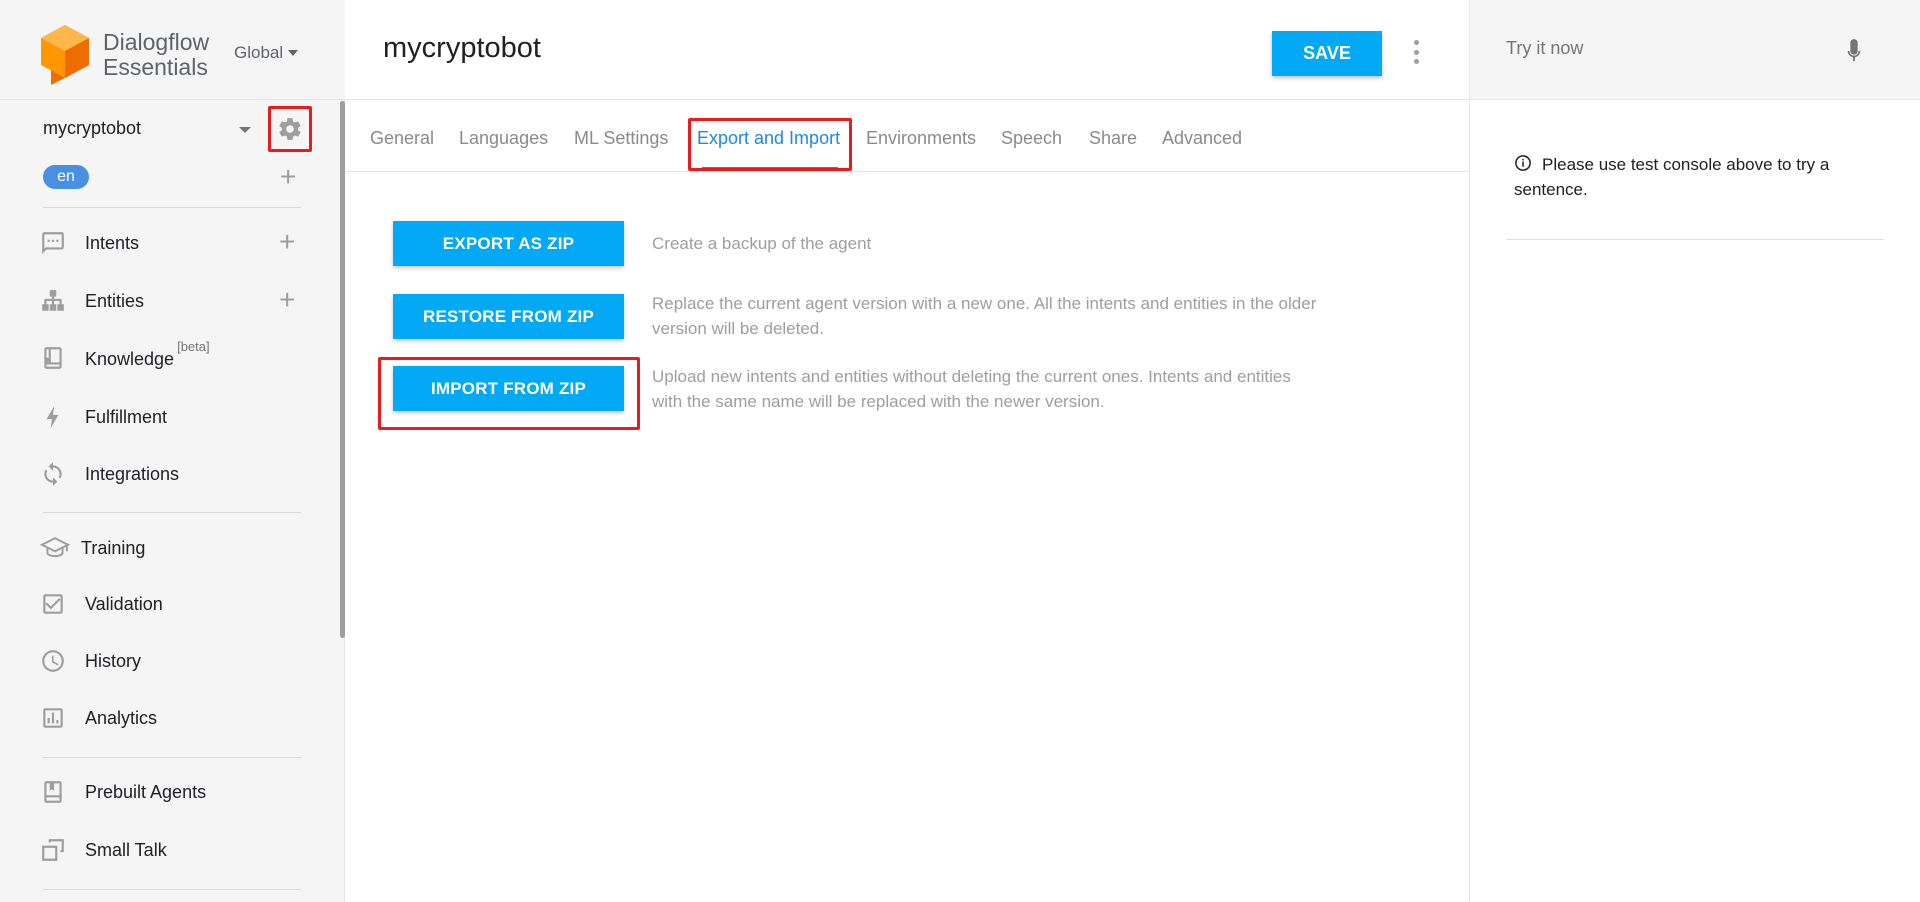 The height and width of the screenshot is (902, 1920). Describe the element at coordinates (508, 243) in the screenshot. I see `export-as-zip-button: EXPORT AS ZIP` at that location.